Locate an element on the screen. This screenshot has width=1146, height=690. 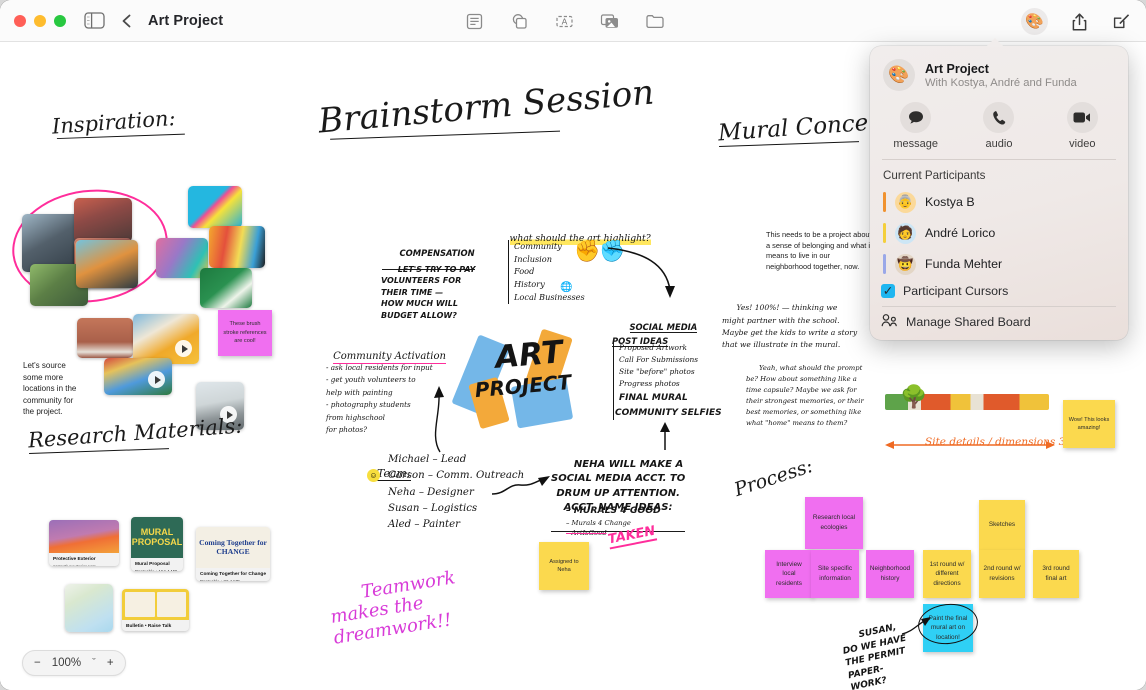
process-note: 2nd round w/ revisions is located at coordinates (1002, 574).